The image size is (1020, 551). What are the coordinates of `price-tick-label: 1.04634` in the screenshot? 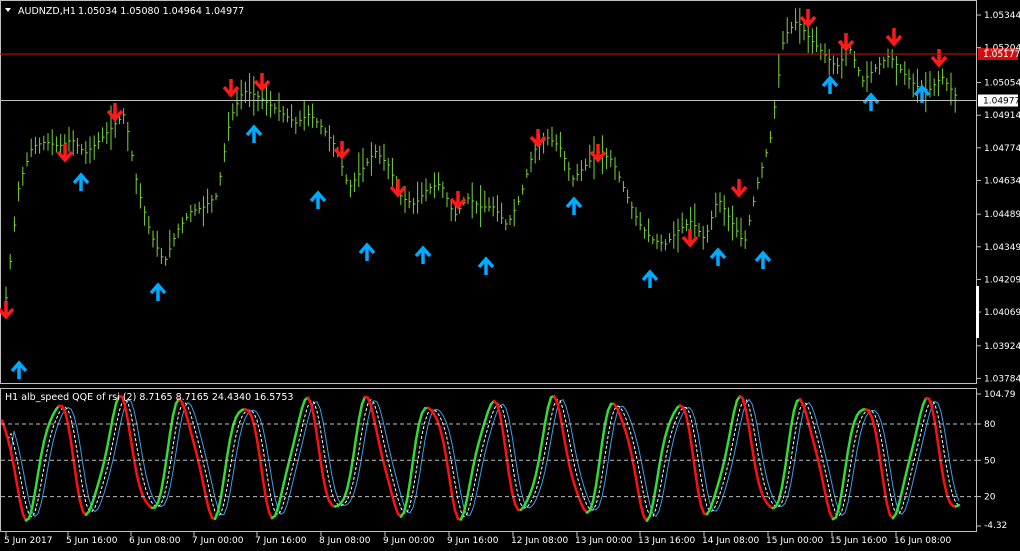 It's located at (1002, 181).